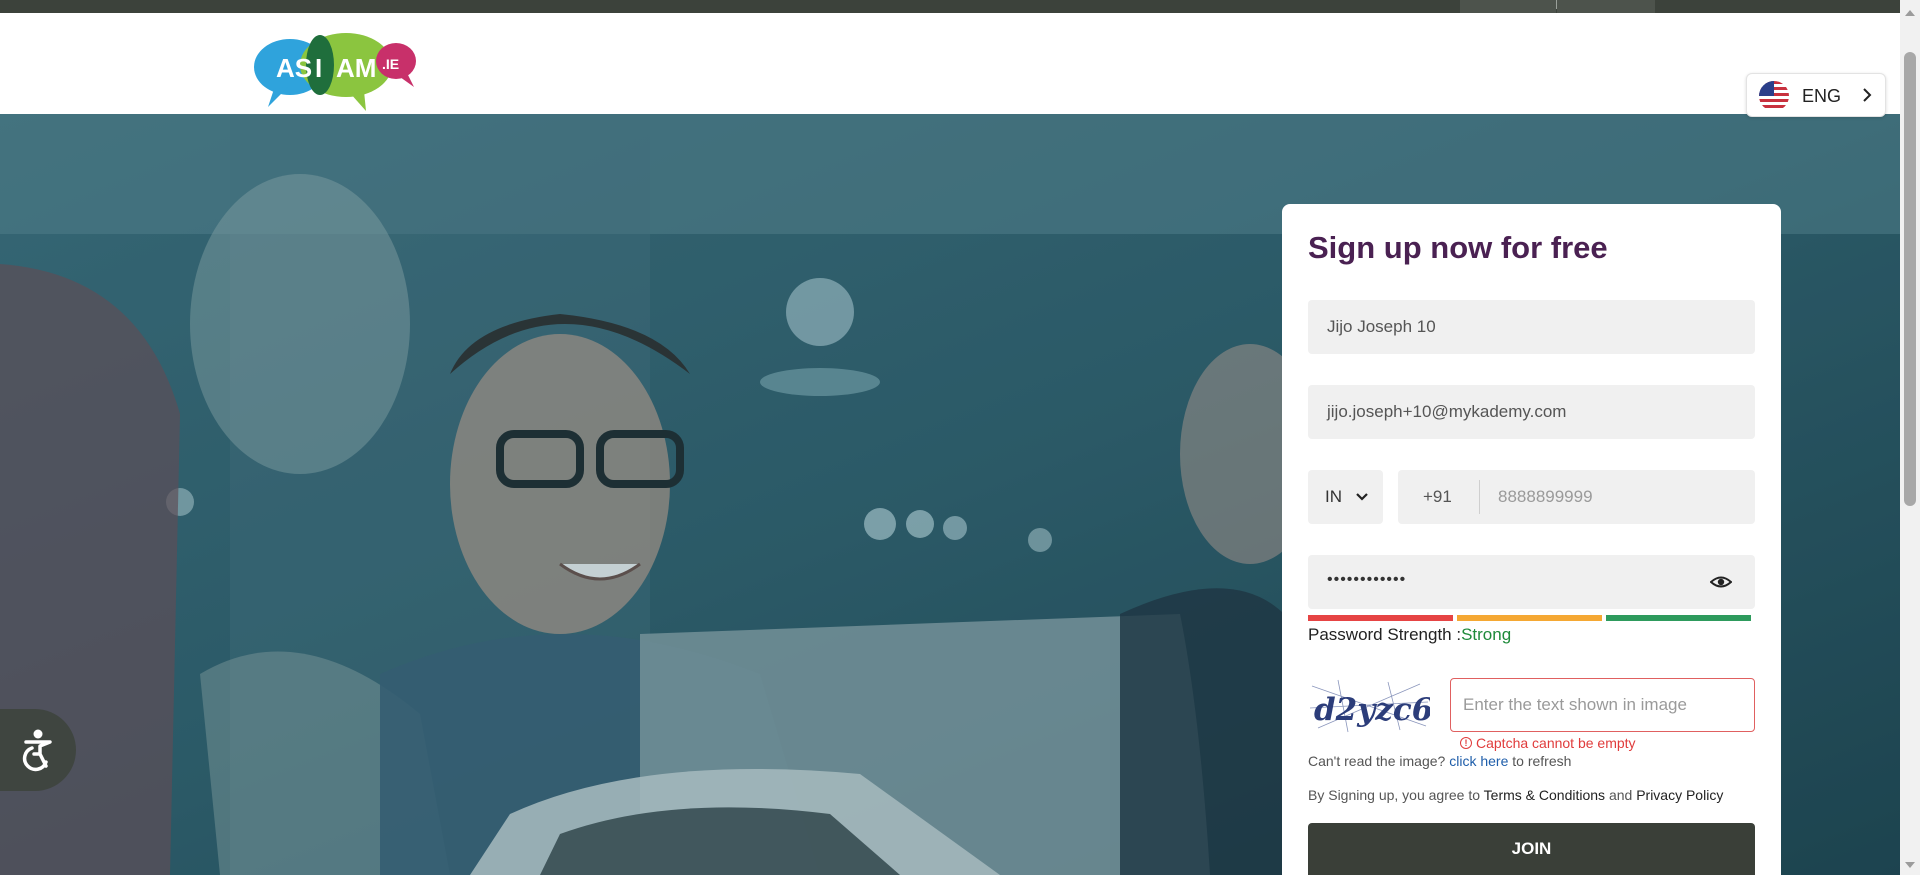 This screenshot has width=1920, height=875. I want to click on password-strength: Password Strength :Strong, so click(1409, 635).